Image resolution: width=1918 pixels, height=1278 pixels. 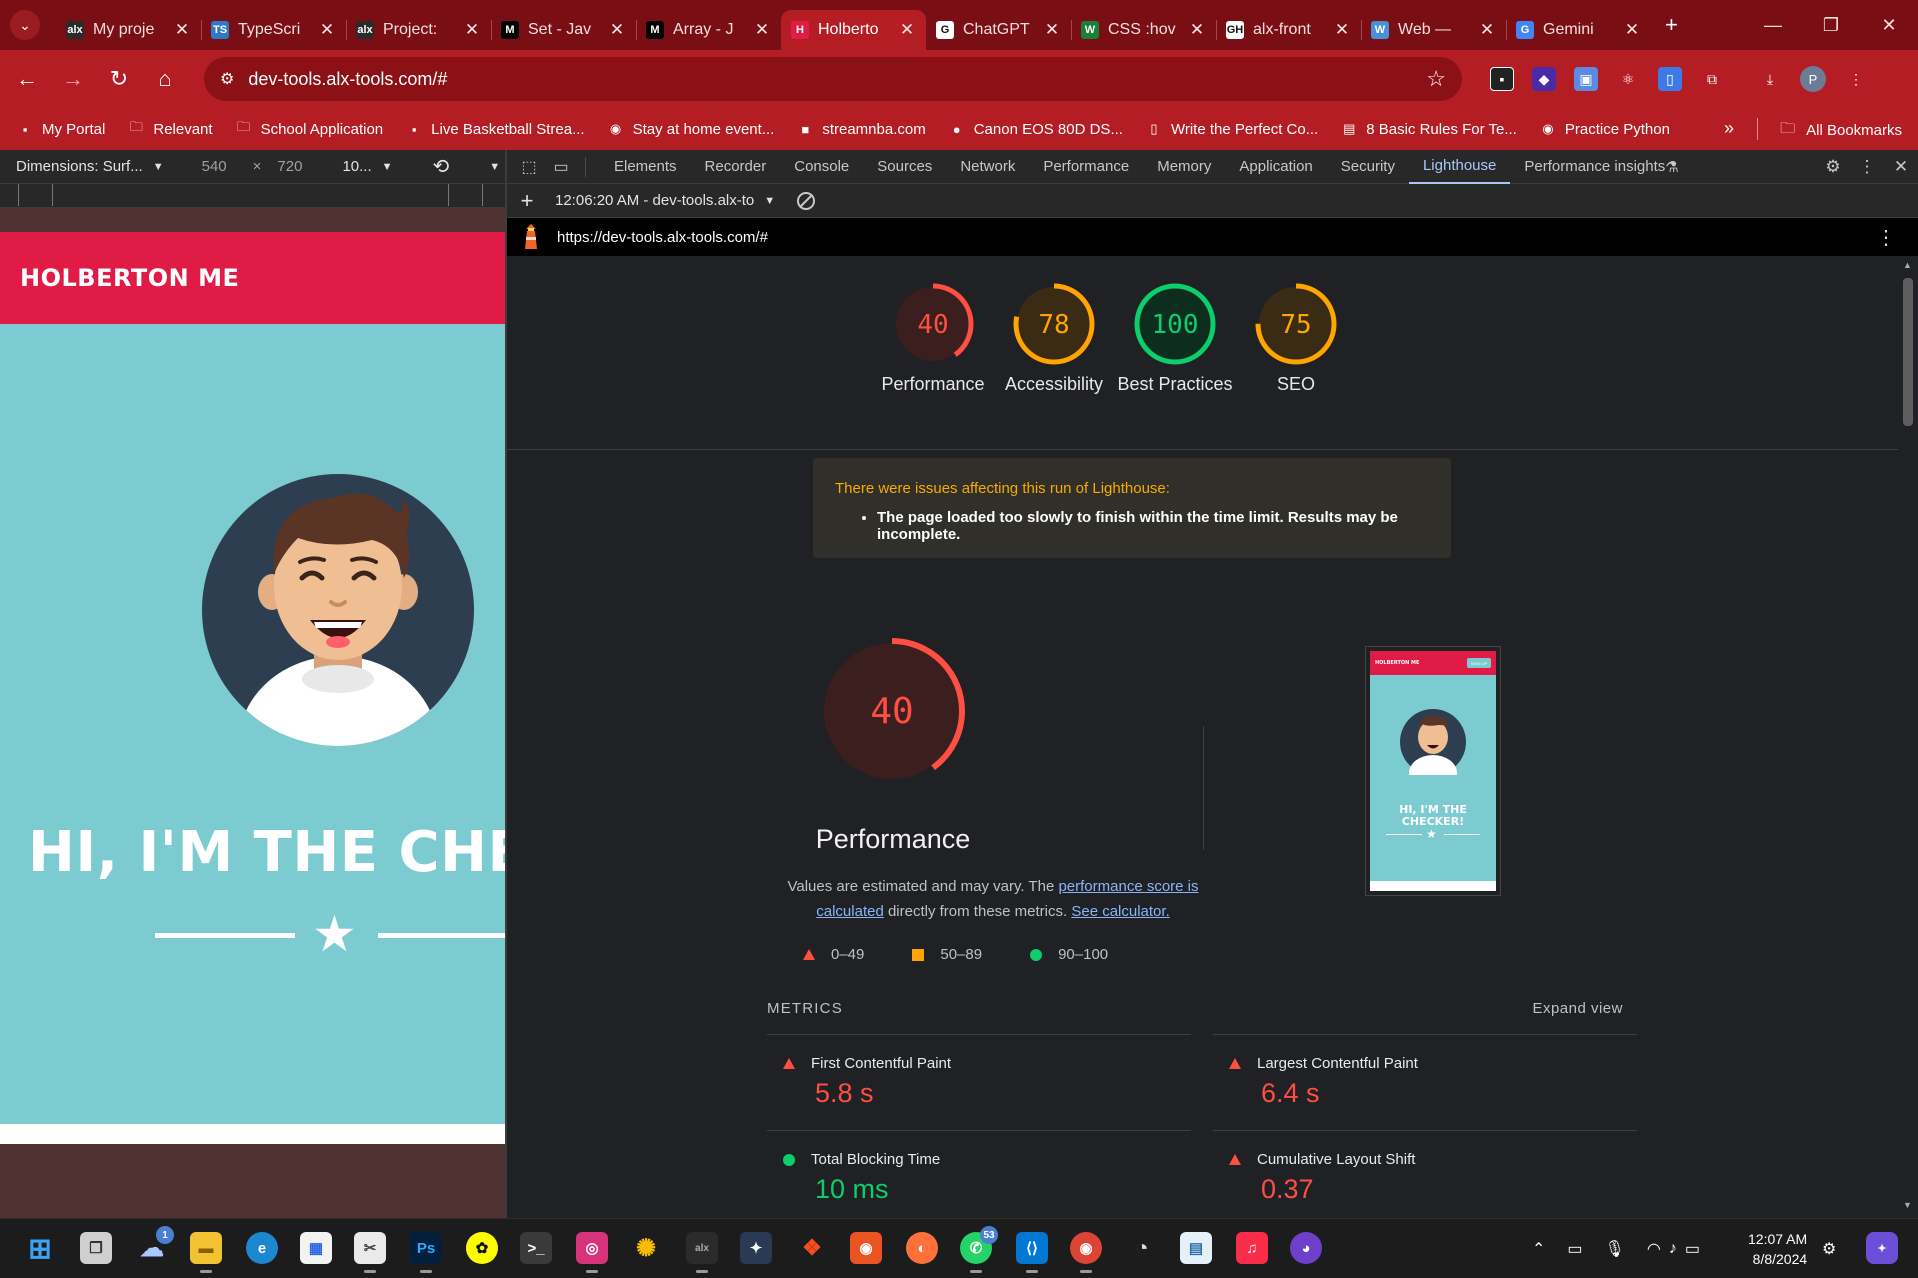 I want to click on address-url: dev-tools.alx-tools.com/#, so click(x=837, y=79).